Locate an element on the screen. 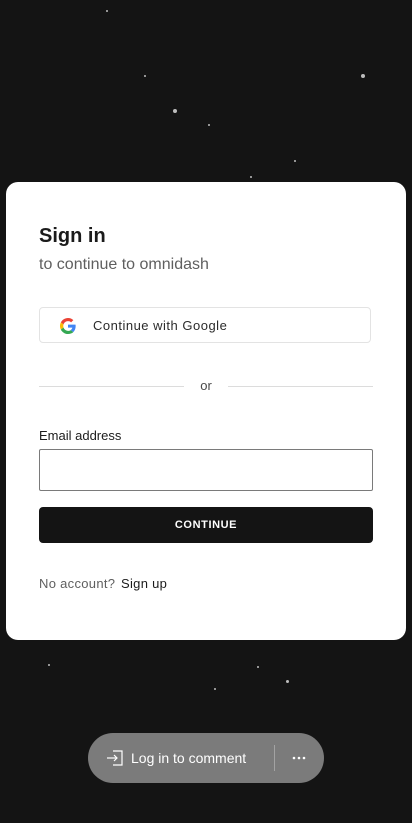 The image size is (412, 823). more-horizontal-icon is located at coordinates (299, 758).